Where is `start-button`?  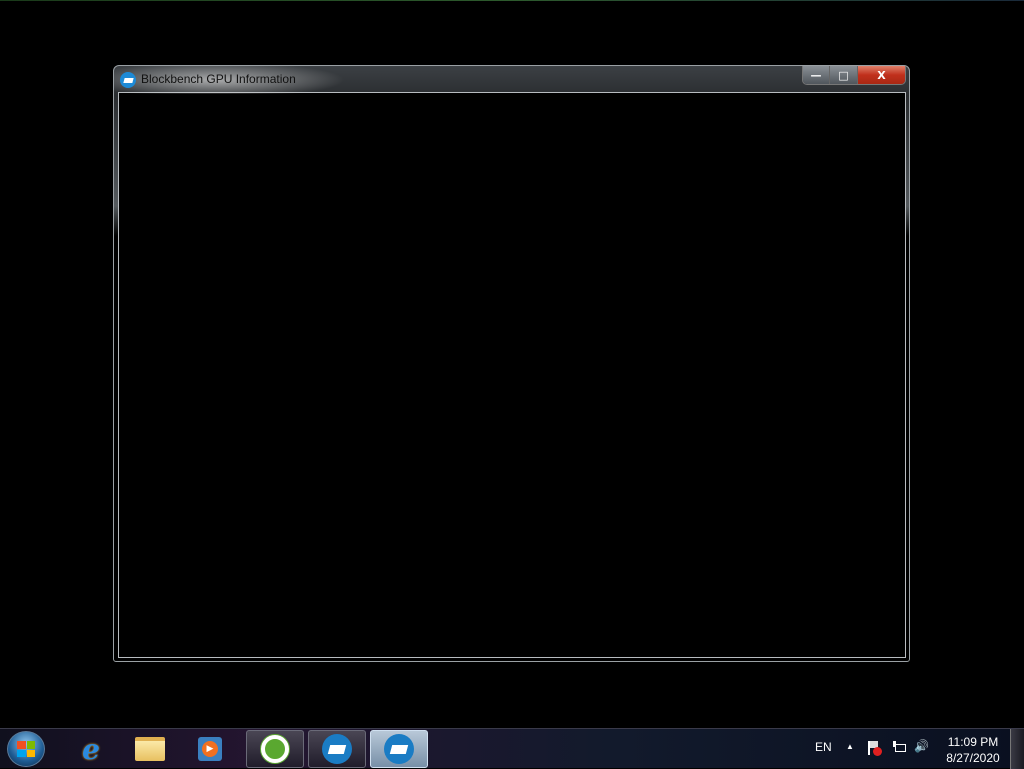
start-button is located at coordinates (26, 749).